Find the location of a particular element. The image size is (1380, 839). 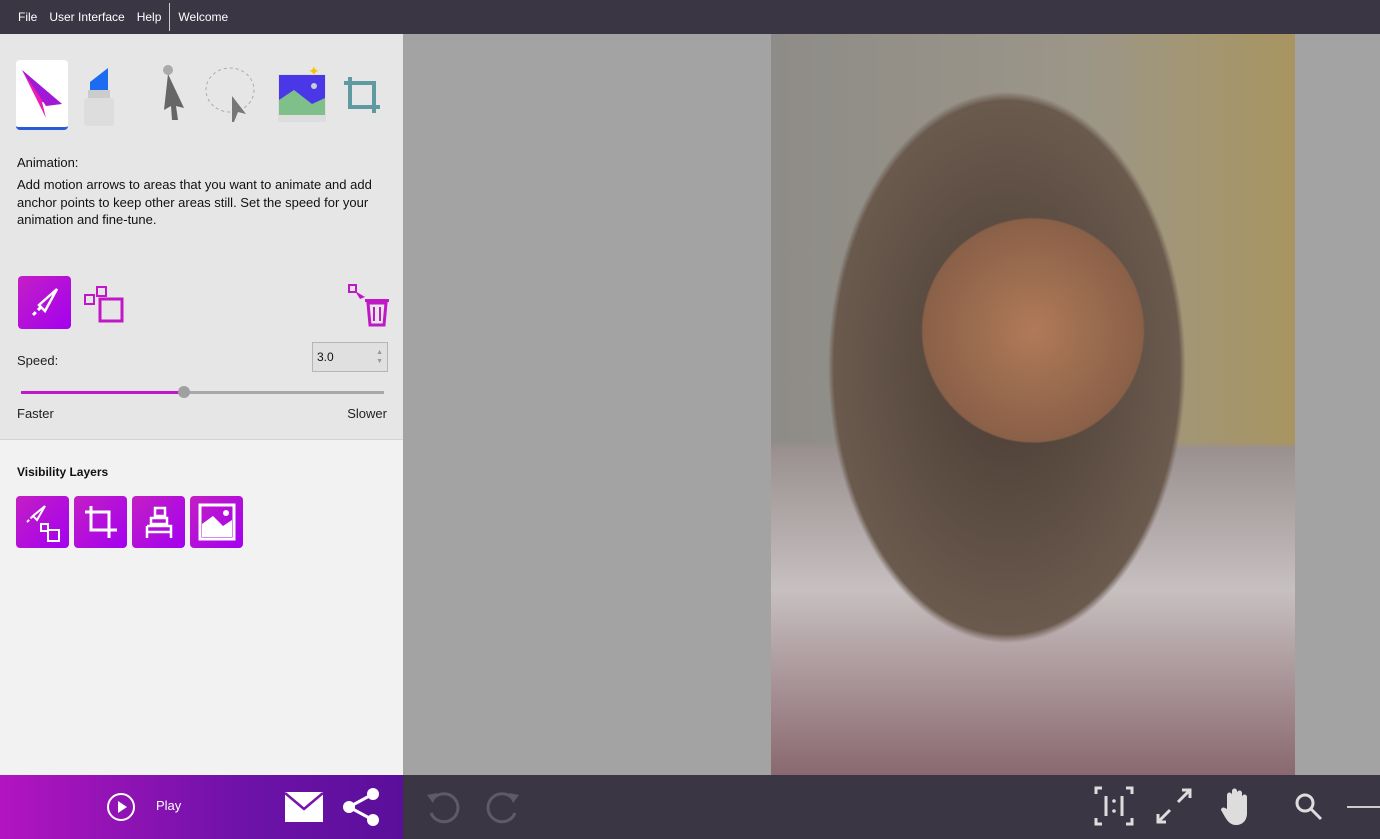

image-sparkle-icon: ✦ is located at coordinates (302, 93).